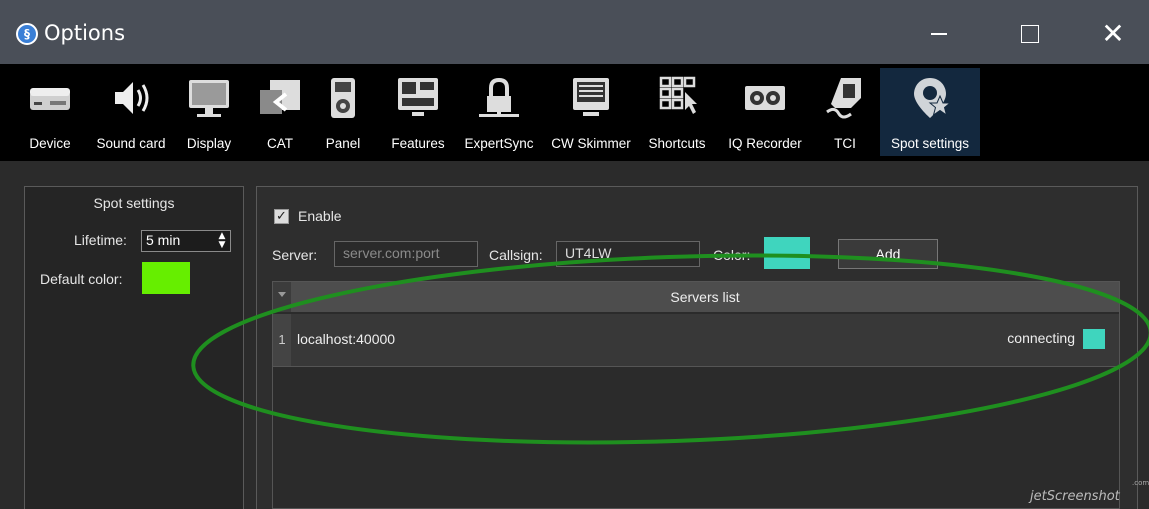 This screenshot has height=509, width=1149. I want to click on toolbar-label: Shortcuts, so click(677, 143).